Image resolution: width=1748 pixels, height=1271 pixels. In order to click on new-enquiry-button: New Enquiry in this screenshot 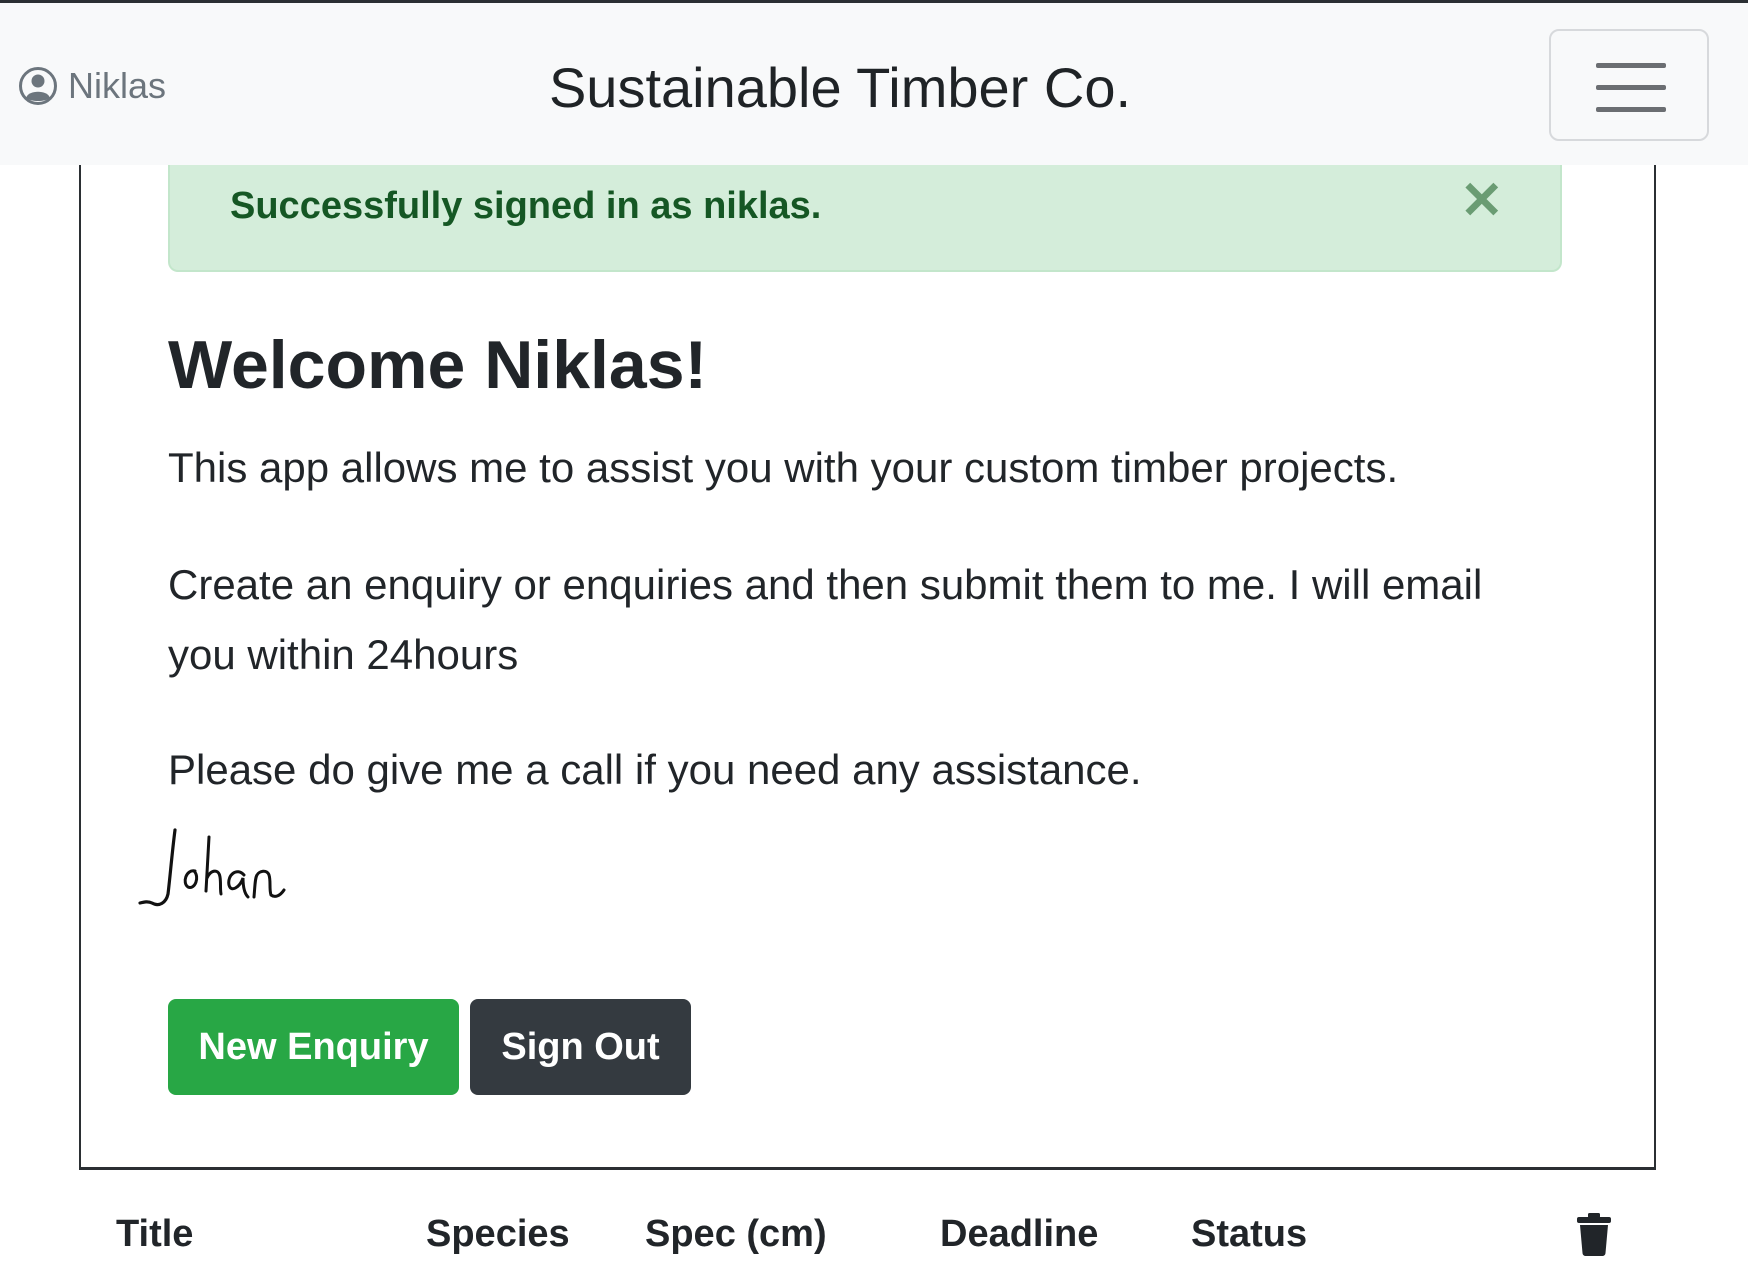, I will do `click(313, 1047)`.